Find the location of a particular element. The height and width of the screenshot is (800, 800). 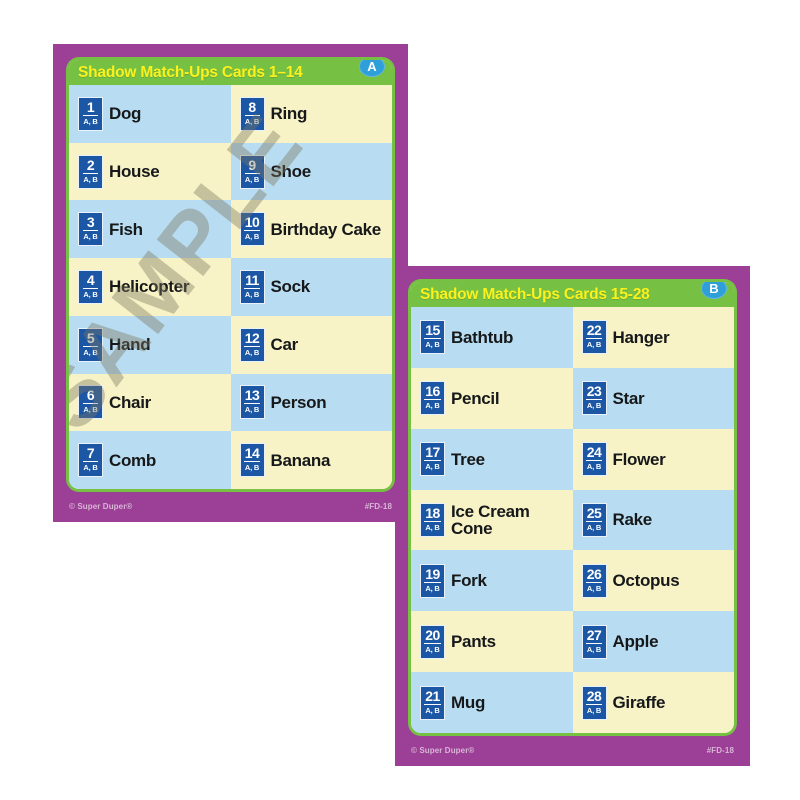

entry-label: Fork is located at coordinates (469, 581).